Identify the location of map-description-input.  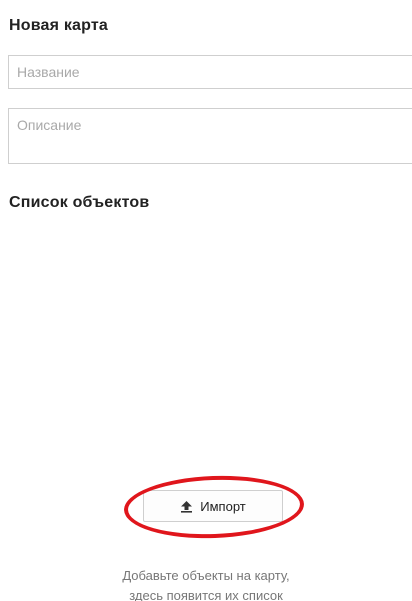
(210, 136).